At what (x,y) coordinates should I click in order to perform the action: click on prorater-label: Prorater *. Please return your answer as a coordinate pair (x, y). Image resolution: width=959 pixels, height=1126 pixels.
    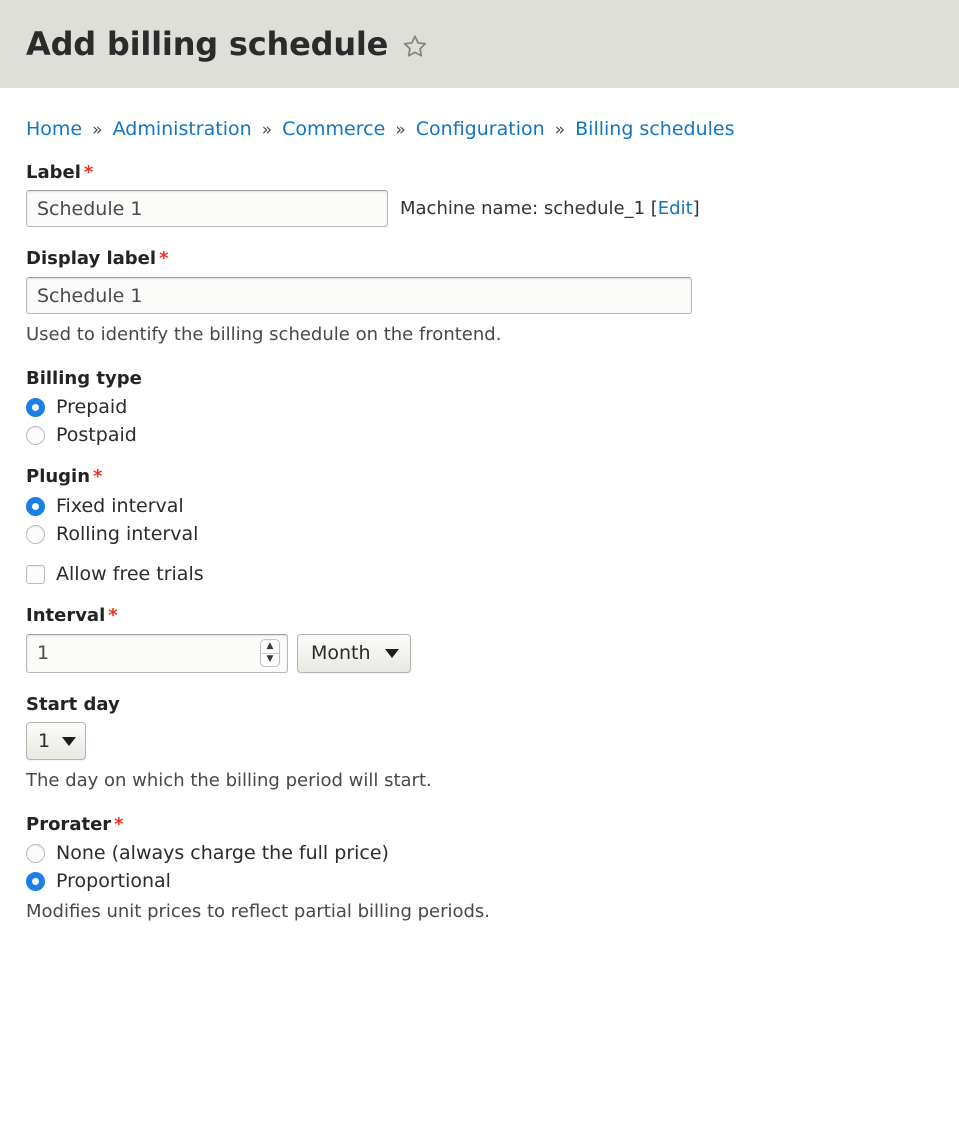
    Looking at the image, I should click on (479, 824).